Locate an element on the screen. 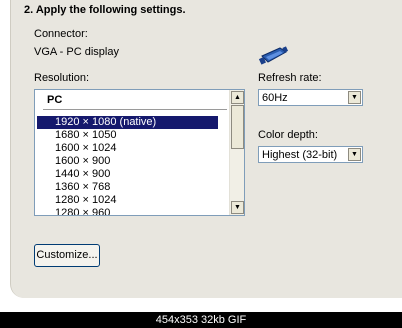 The image size is (402, 328). list-item: 1360 × 768 is located at coordinates (127, 187).